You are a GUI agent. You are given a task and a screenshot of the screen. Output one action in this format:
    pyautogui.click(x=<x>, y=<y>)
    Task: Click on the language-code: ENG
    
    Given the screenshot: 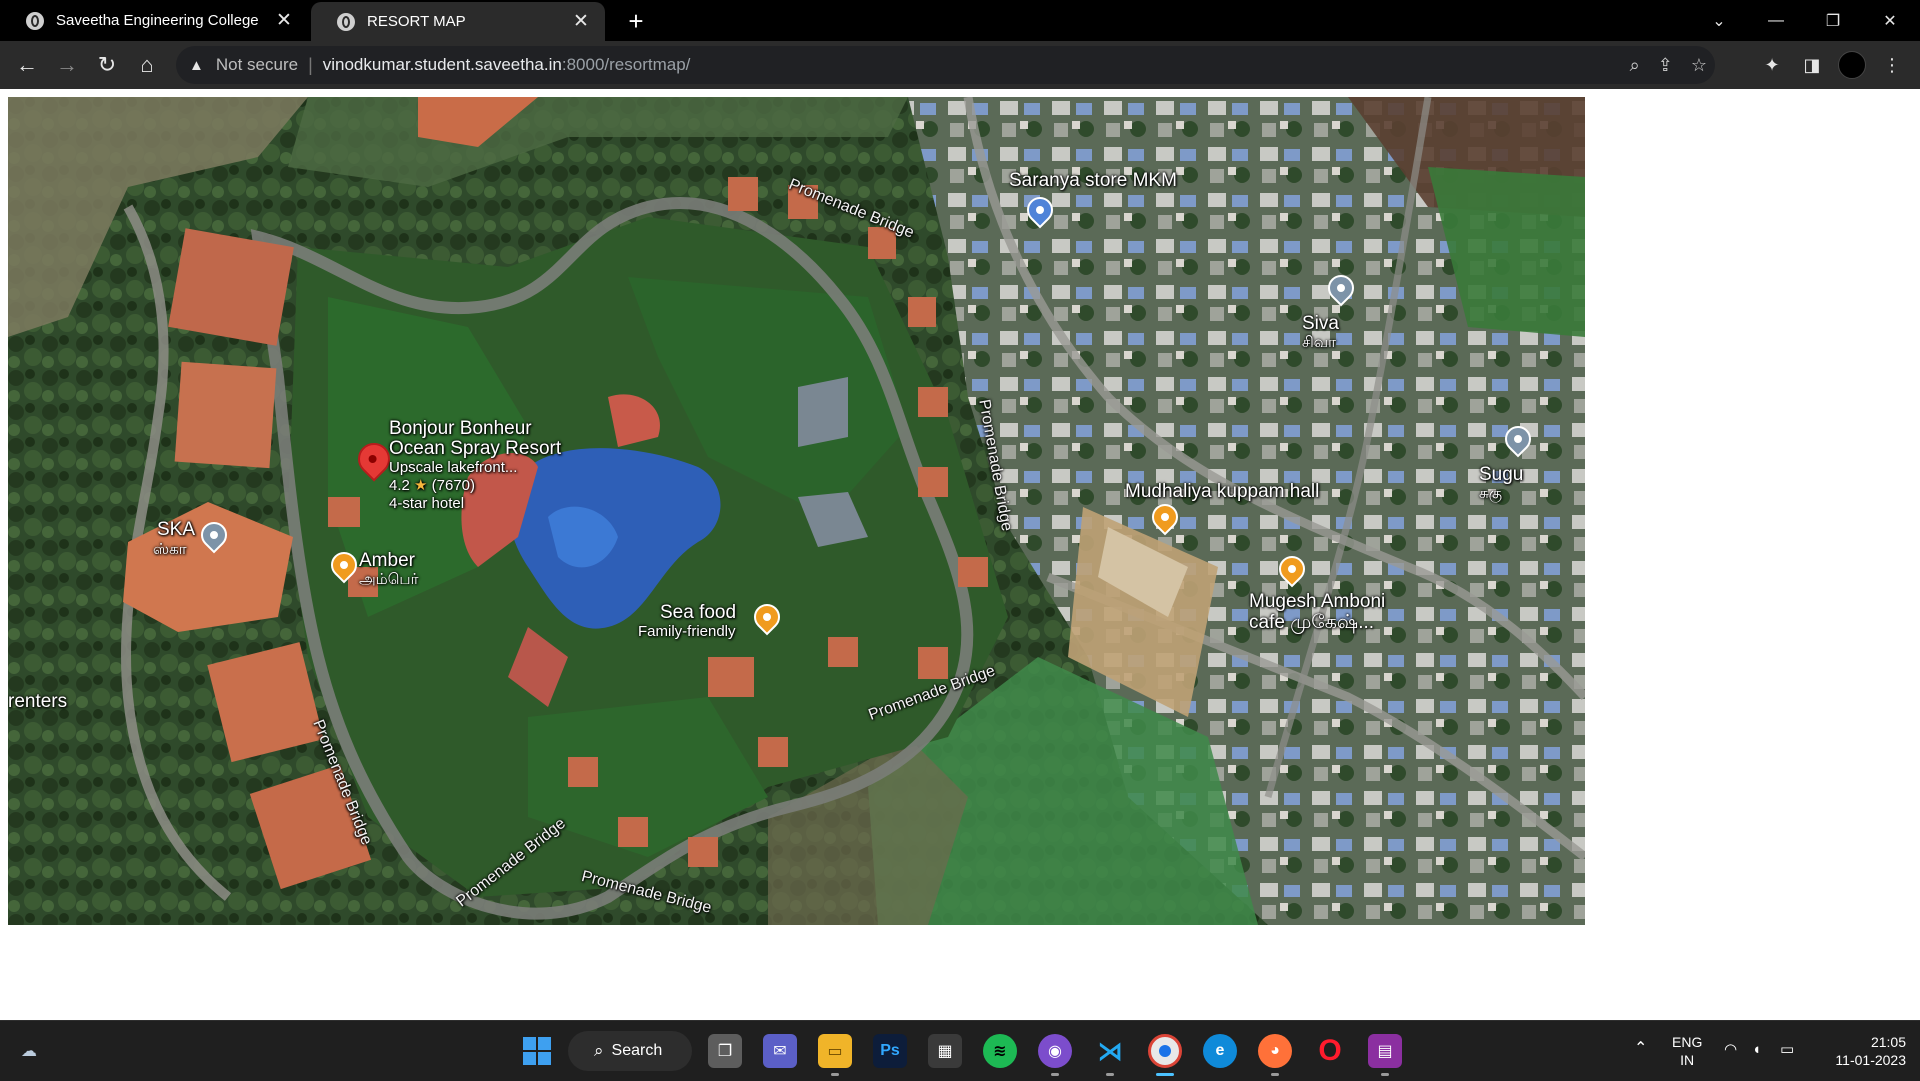 What is the action you would take?
    pyautogui.click(x=1687, y=1042)
    